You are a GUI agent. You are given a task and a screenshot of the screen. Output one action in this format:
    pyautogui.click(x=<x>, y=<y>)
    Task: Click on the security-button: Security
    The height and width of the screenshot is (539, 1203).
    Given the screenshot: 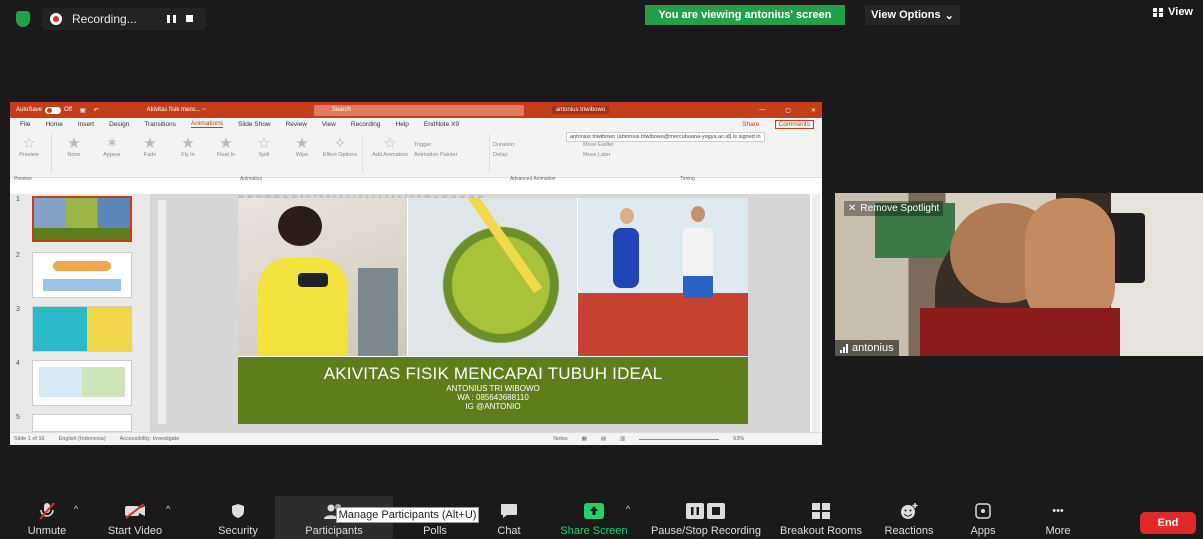 What is the action you would take?
    pyautogui.click(x=238, y=517)
    